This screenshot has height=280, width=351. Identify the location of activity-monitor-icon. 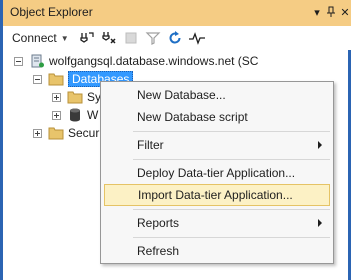
(197, 38).